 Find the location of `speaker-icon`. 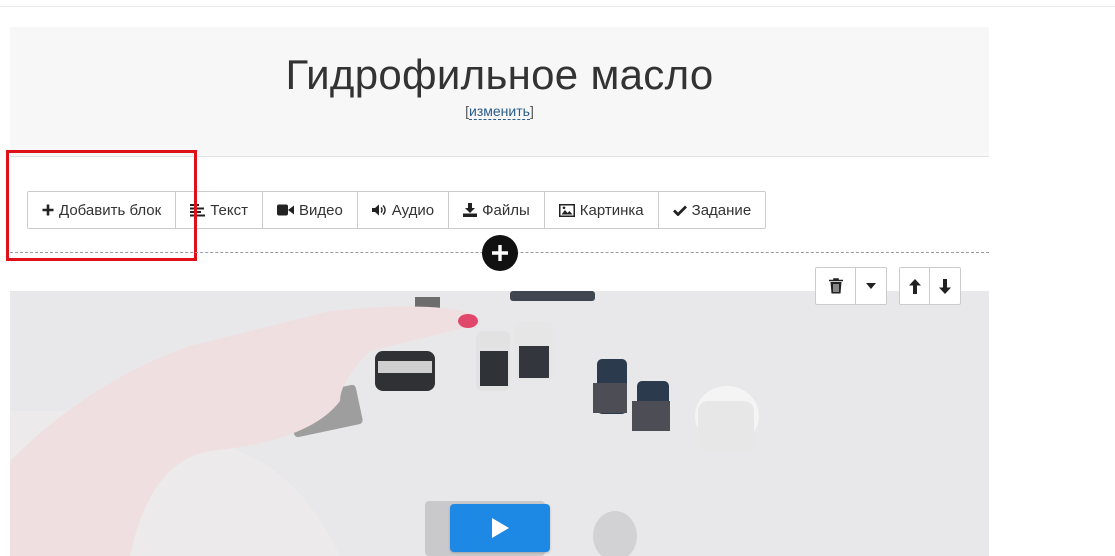

speaker-icon is located at coordinates (378, 210).